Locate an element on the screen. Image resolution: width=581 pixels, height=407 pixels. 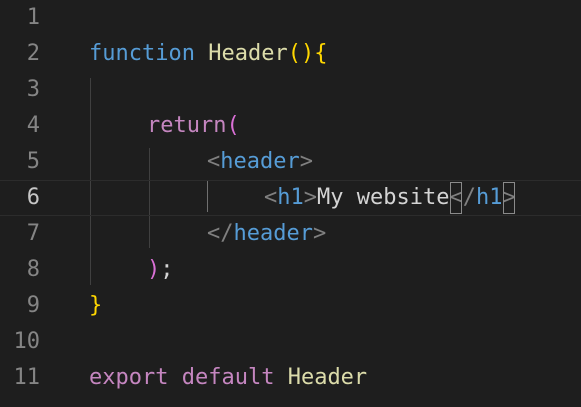
text-content-token: My website is located at coordinates (383, 197).